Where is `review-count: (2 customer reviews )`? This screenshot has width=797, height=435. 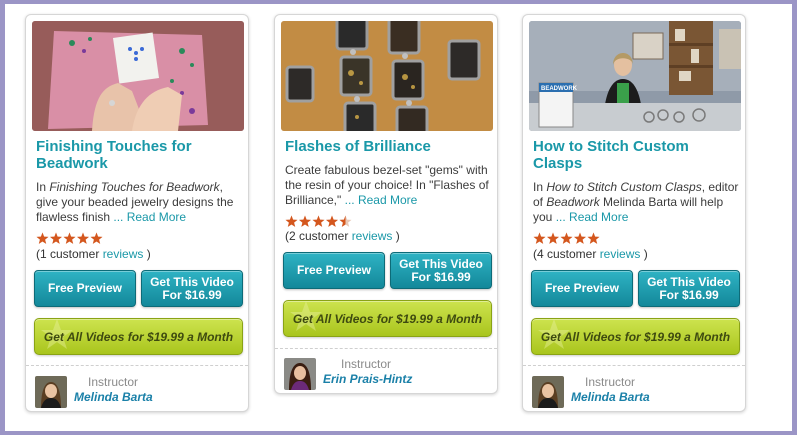
review-count: (2 customer reviews ) is located at coordinates (342, 236).